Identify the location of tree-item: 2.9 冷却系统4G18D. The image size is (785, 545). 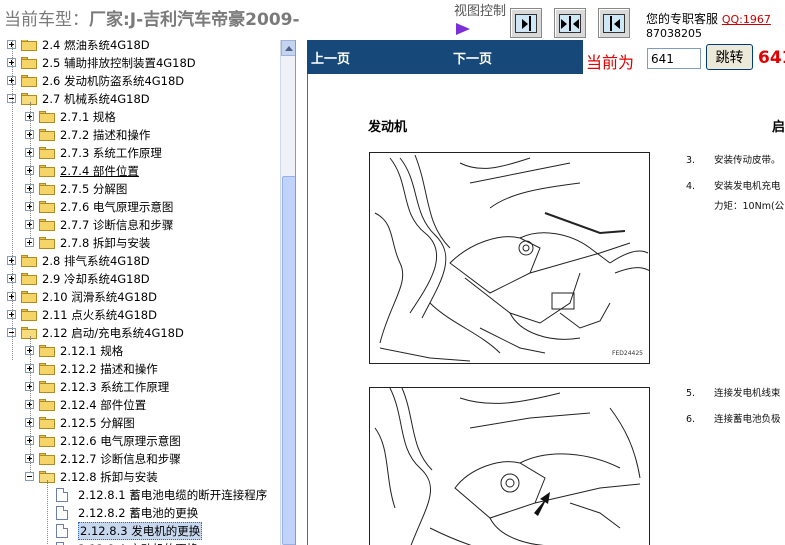
(140, 279).